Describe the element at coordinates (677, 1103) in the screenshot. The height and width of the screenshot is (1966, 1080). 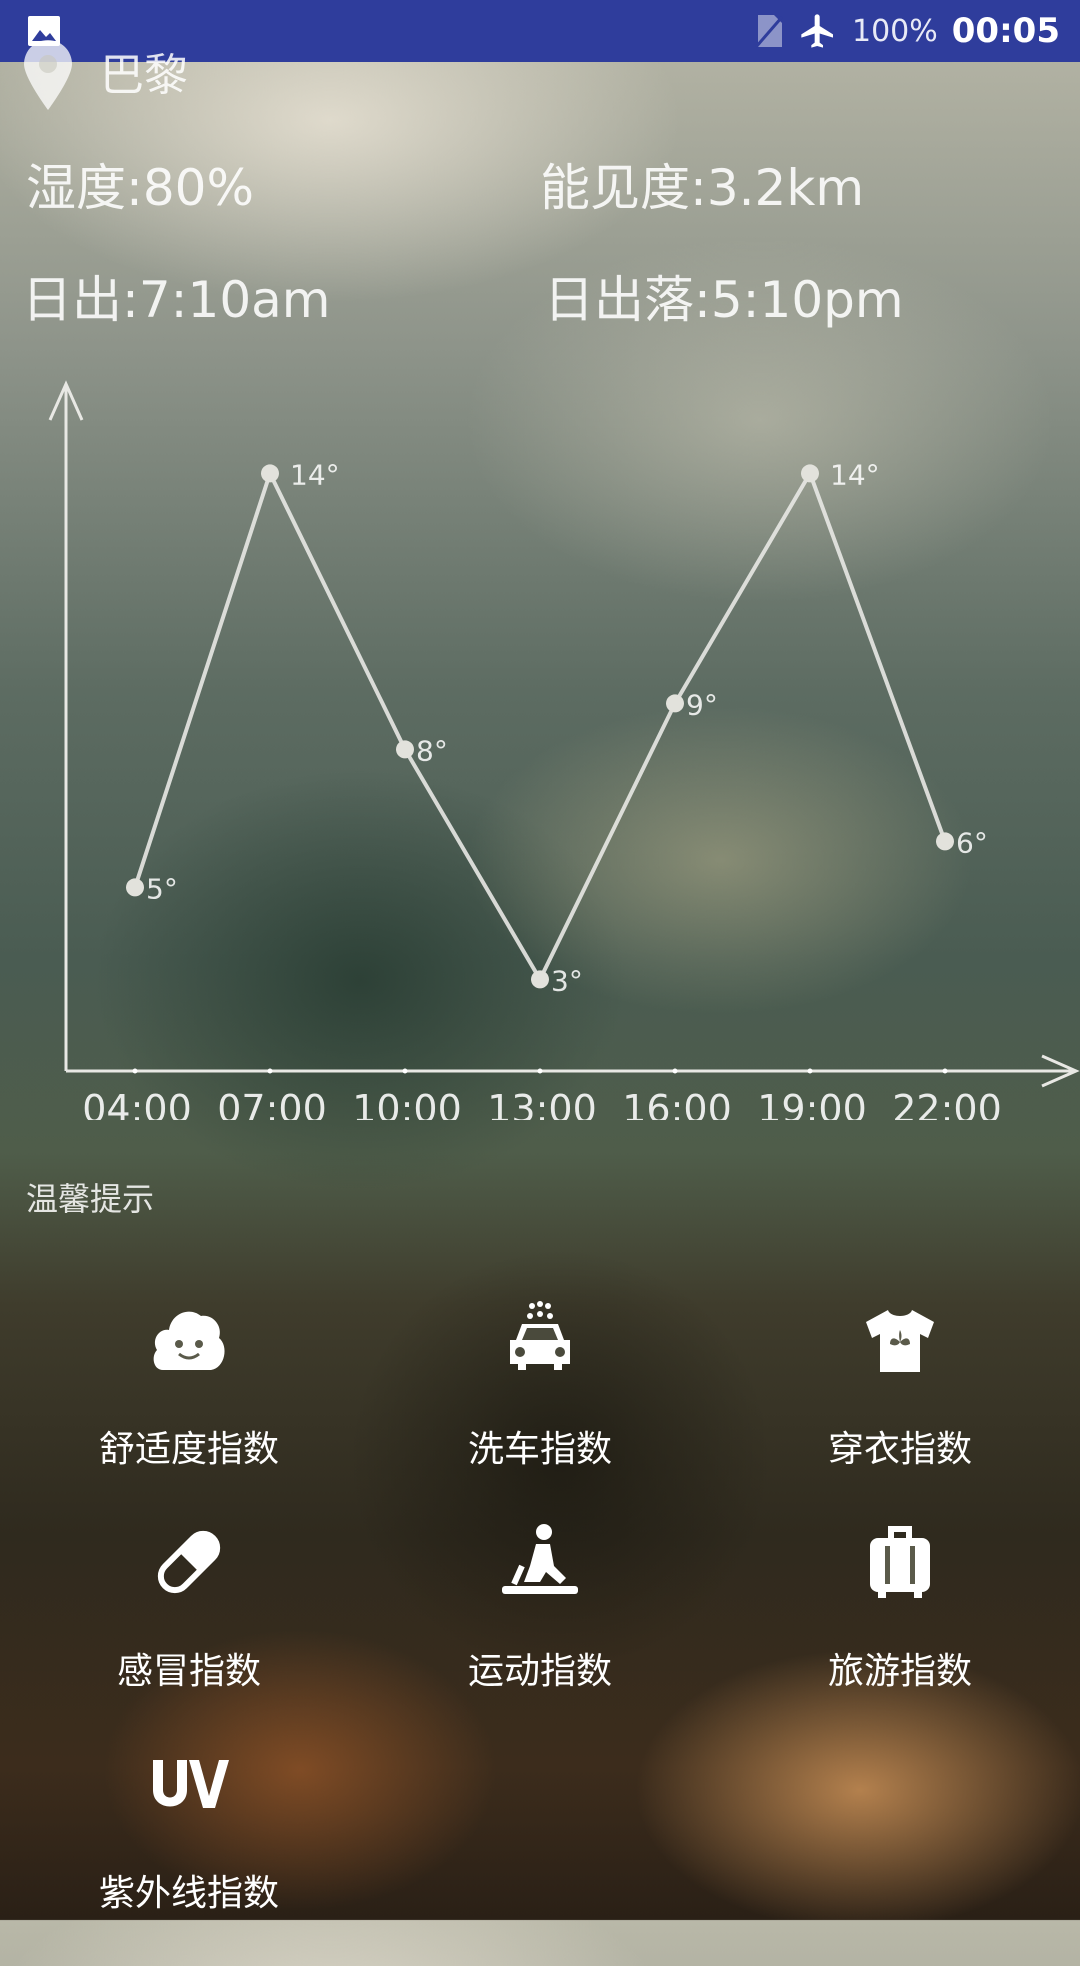
I see `x-tick-label: 16:00` at that location.